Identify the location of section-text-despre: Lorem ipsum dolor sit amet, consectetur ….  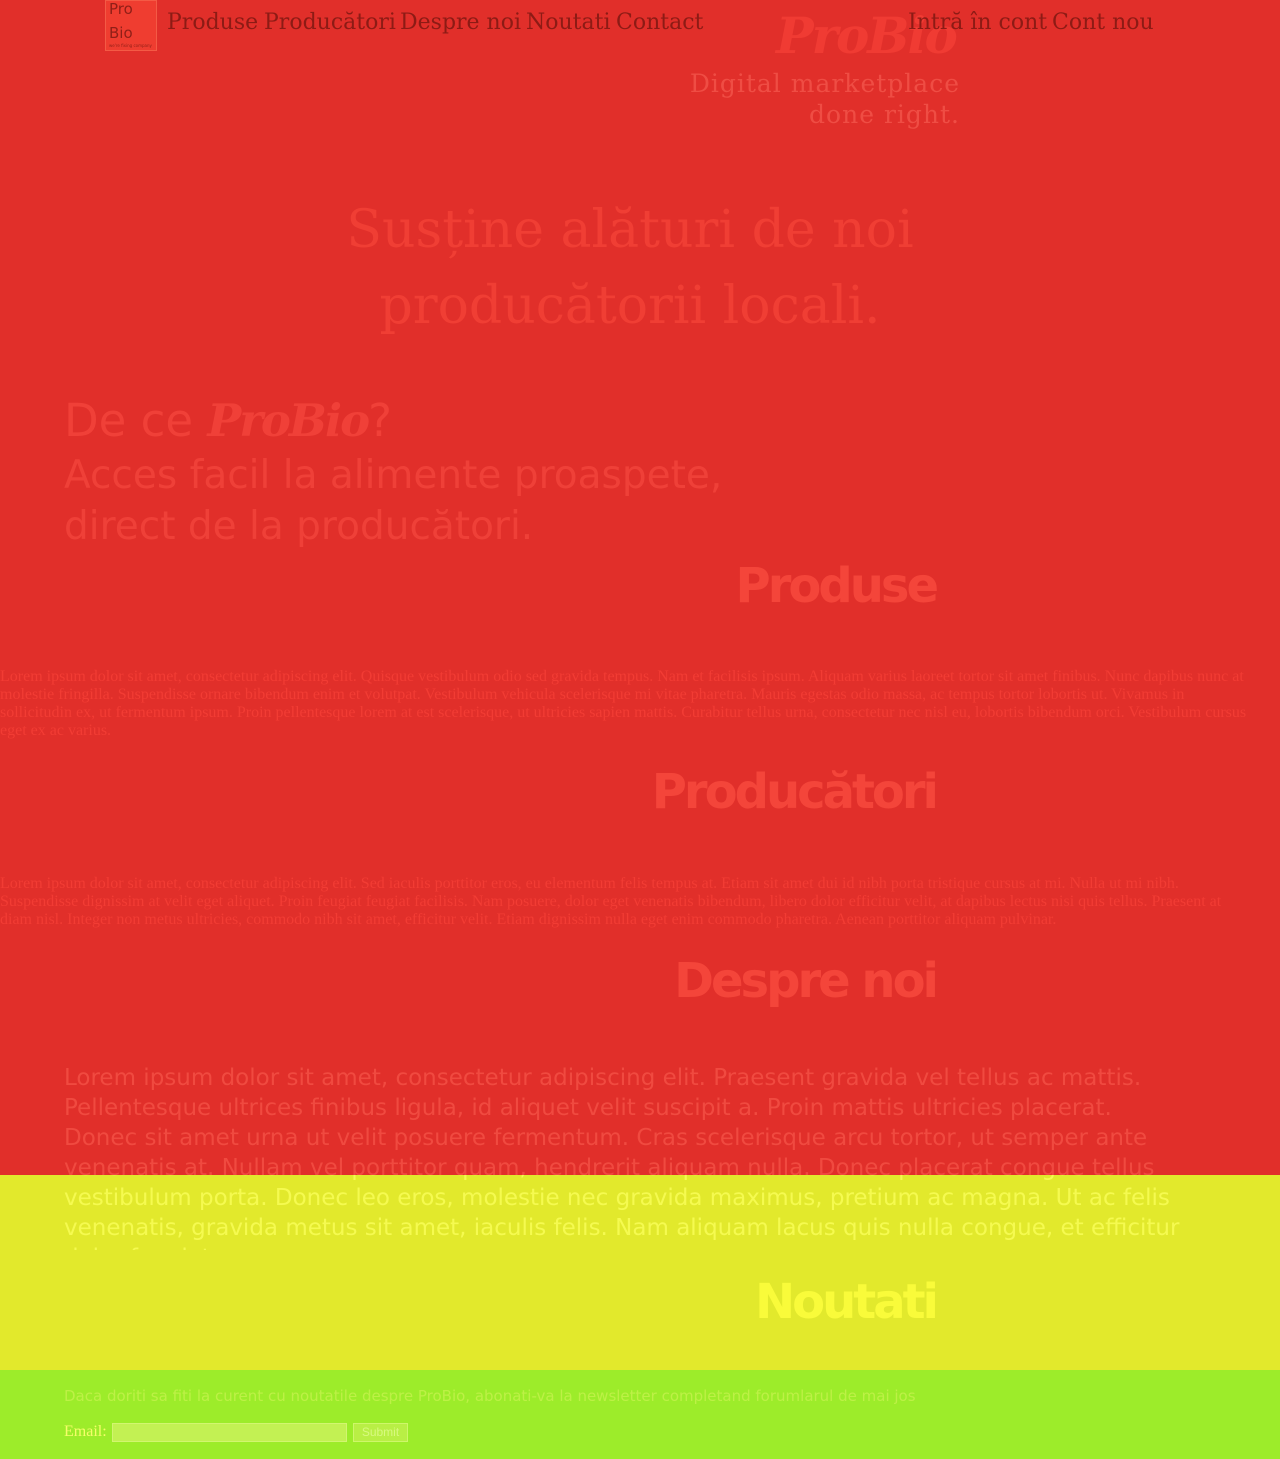
(609, 1120).